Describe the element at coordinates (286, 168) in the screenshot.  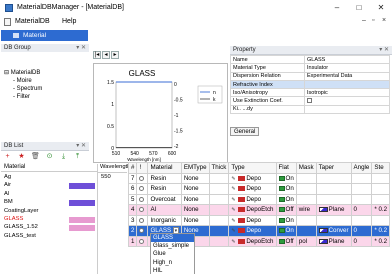
I see `column-header: Flat` at that location.